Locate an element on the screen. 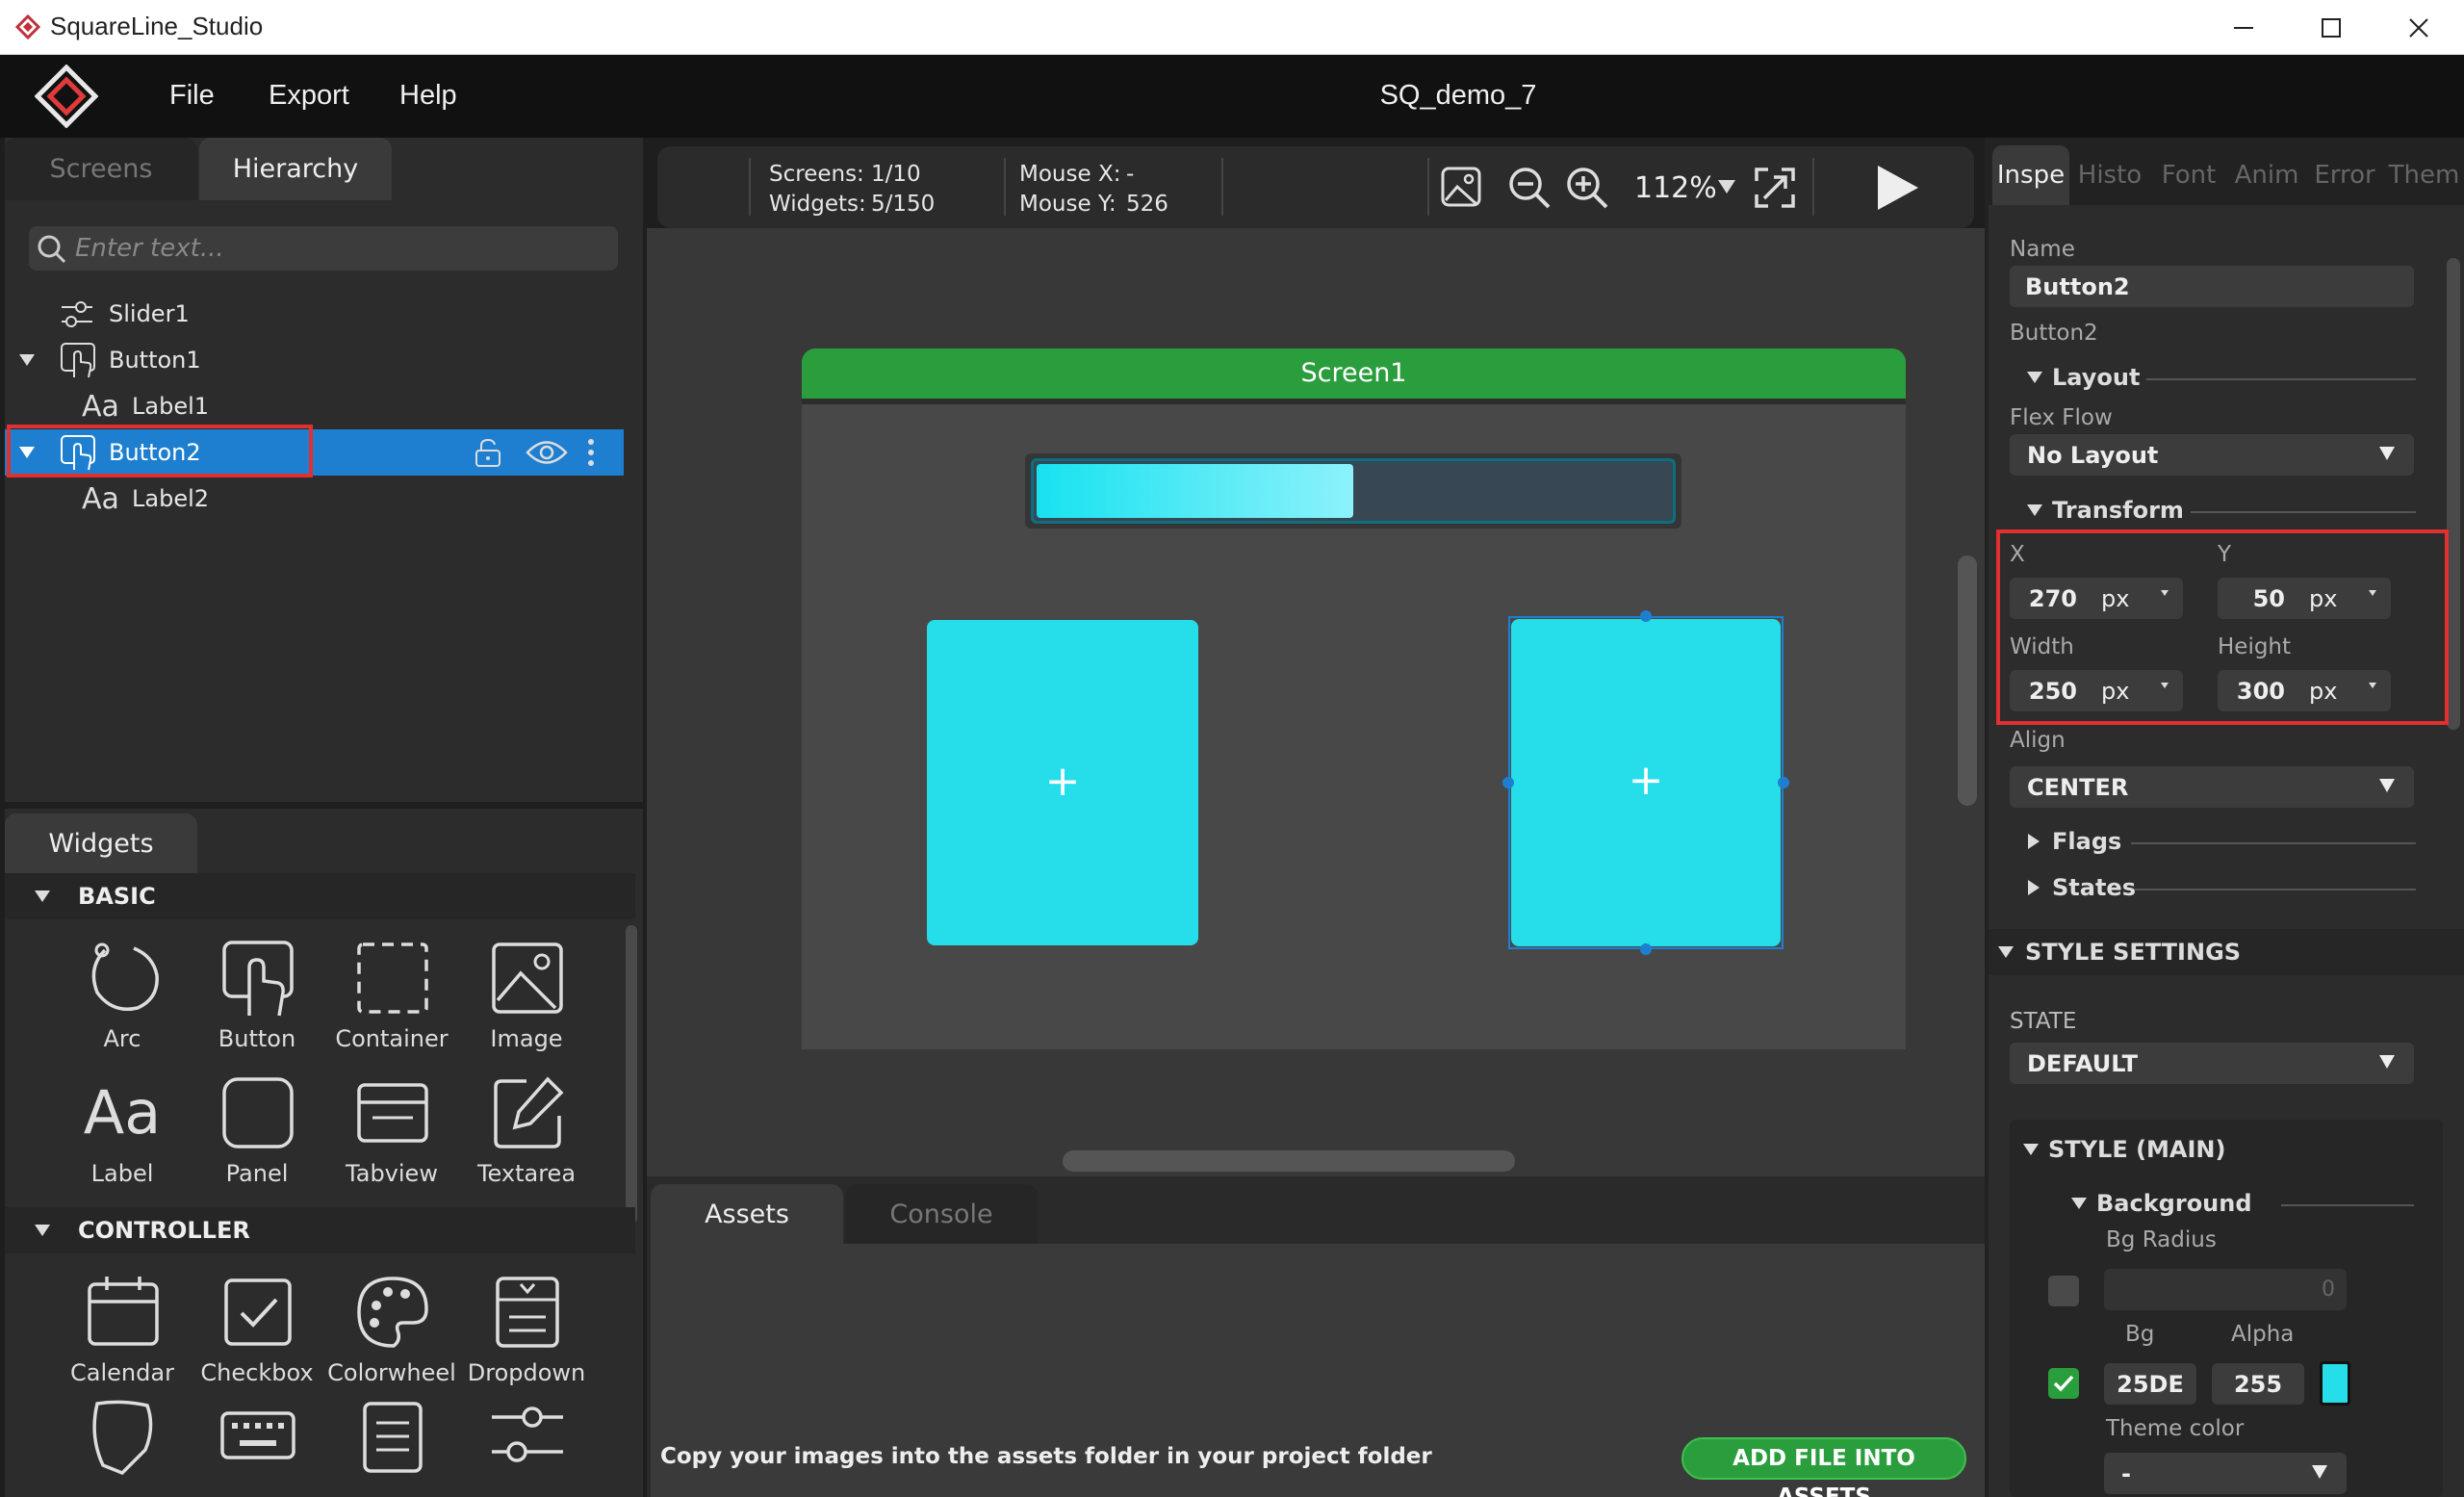 The width and height of the screenshot is (2464, 1497). align-dropdown: CENTER is located at coordinates (2212, 787).